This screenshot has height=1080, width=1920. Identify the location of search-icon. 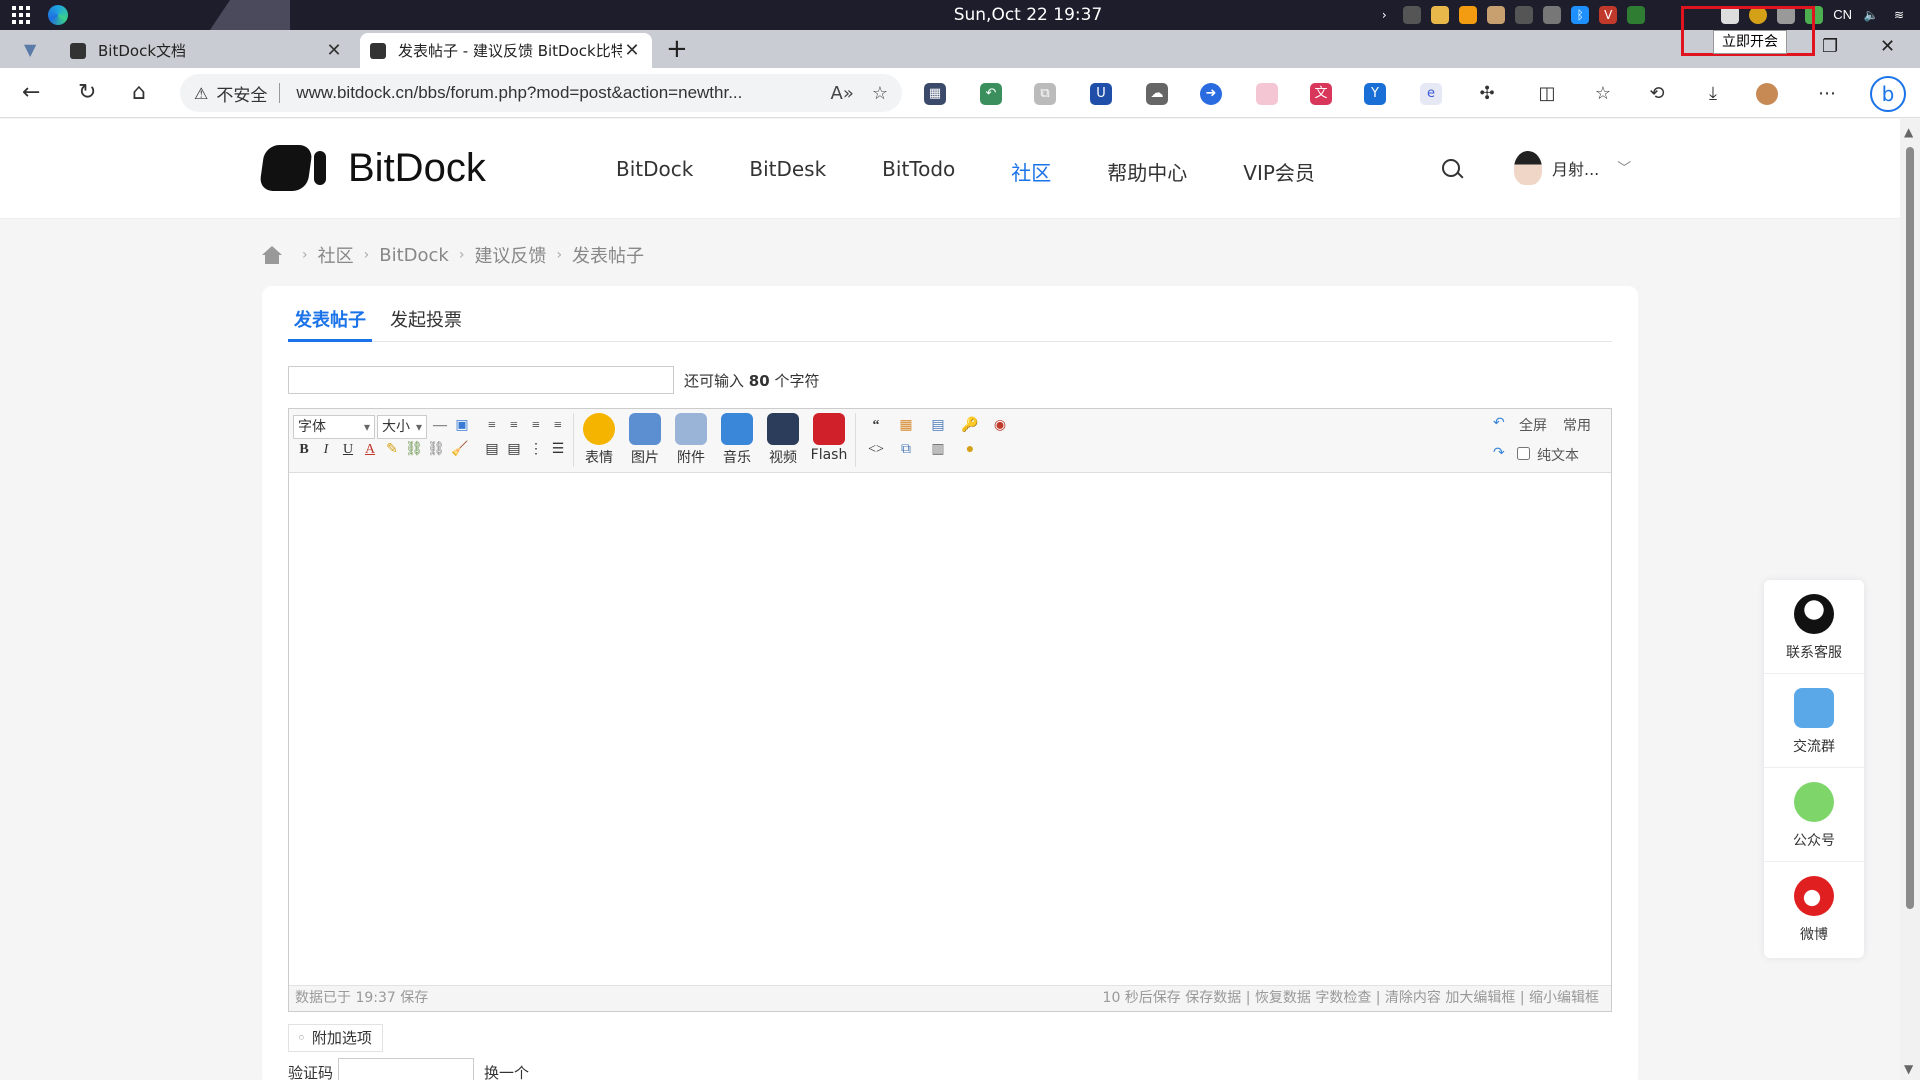
(1452, 169).